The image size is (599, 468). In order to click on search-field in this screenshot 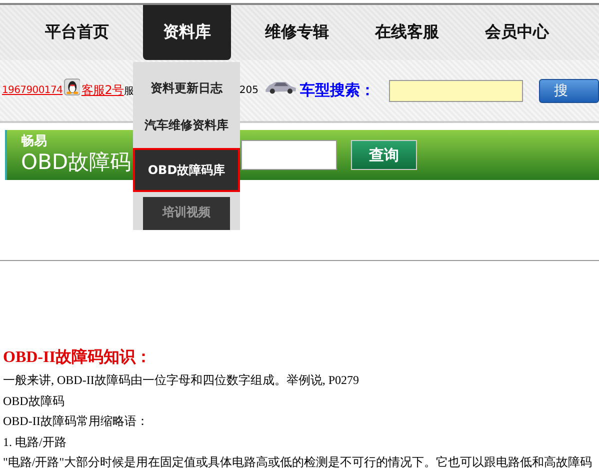, I will do `click(456, 91)`.